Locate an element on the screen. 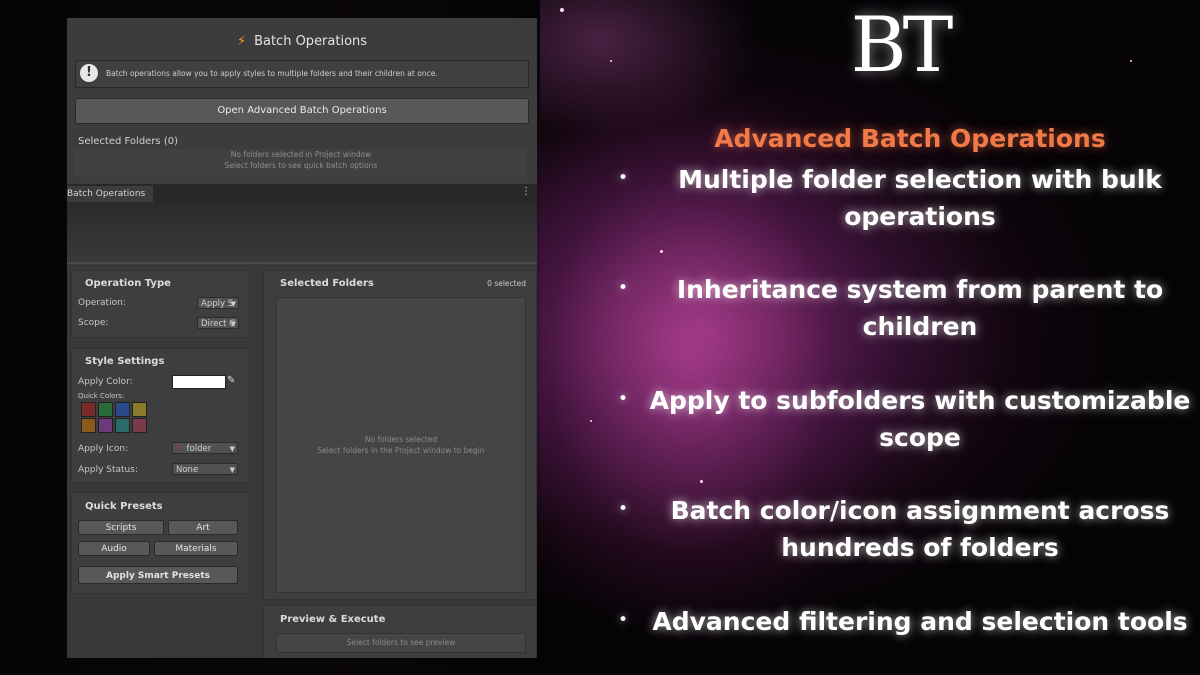  operation-dropdown: Apply S ▼ is located at coordinates (218, 303).